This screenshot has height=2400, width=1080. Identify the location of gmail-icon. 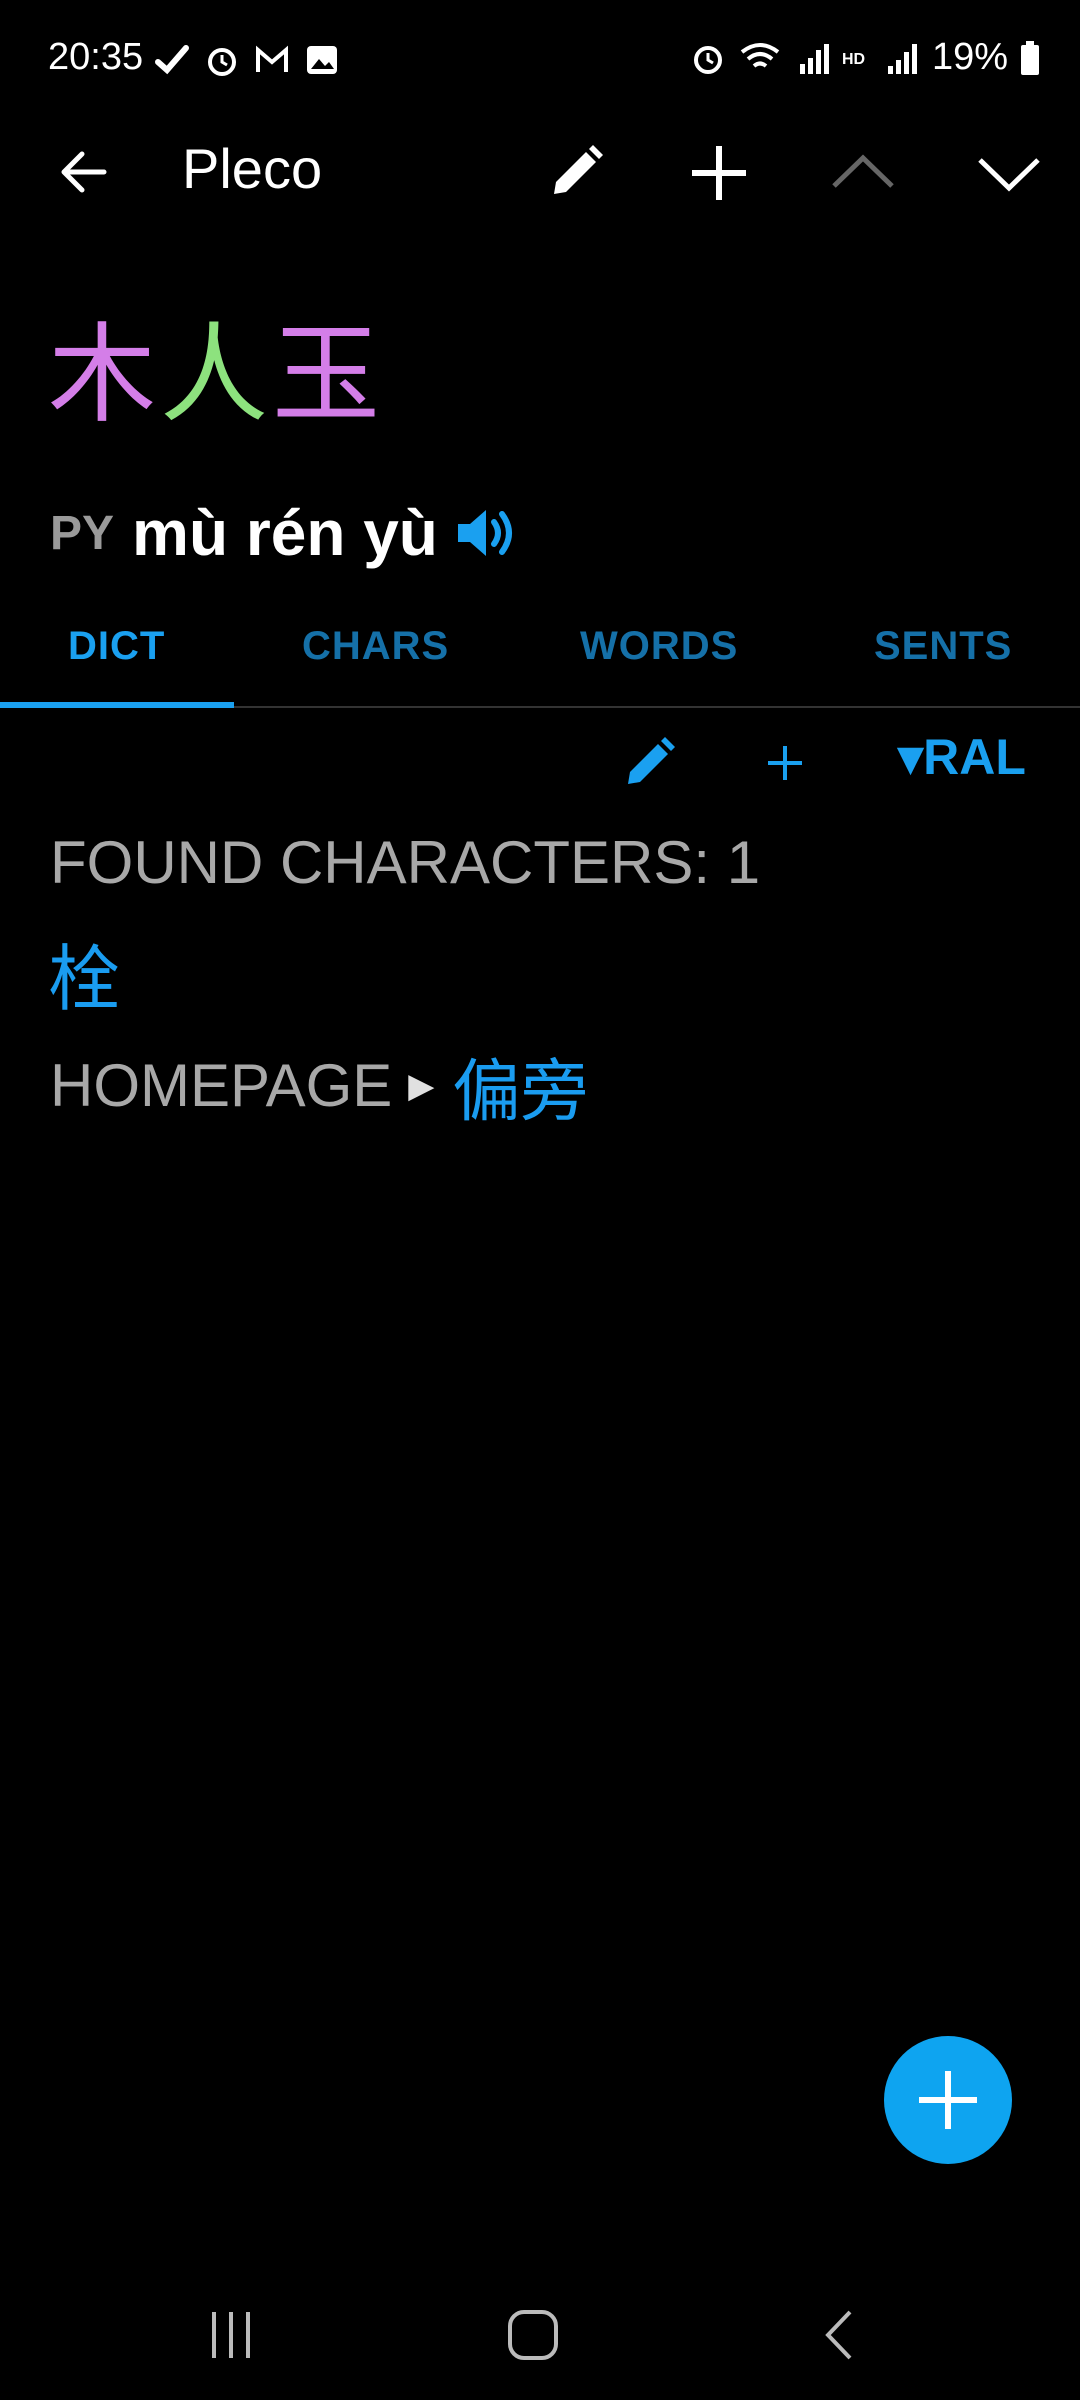
(272, 58).